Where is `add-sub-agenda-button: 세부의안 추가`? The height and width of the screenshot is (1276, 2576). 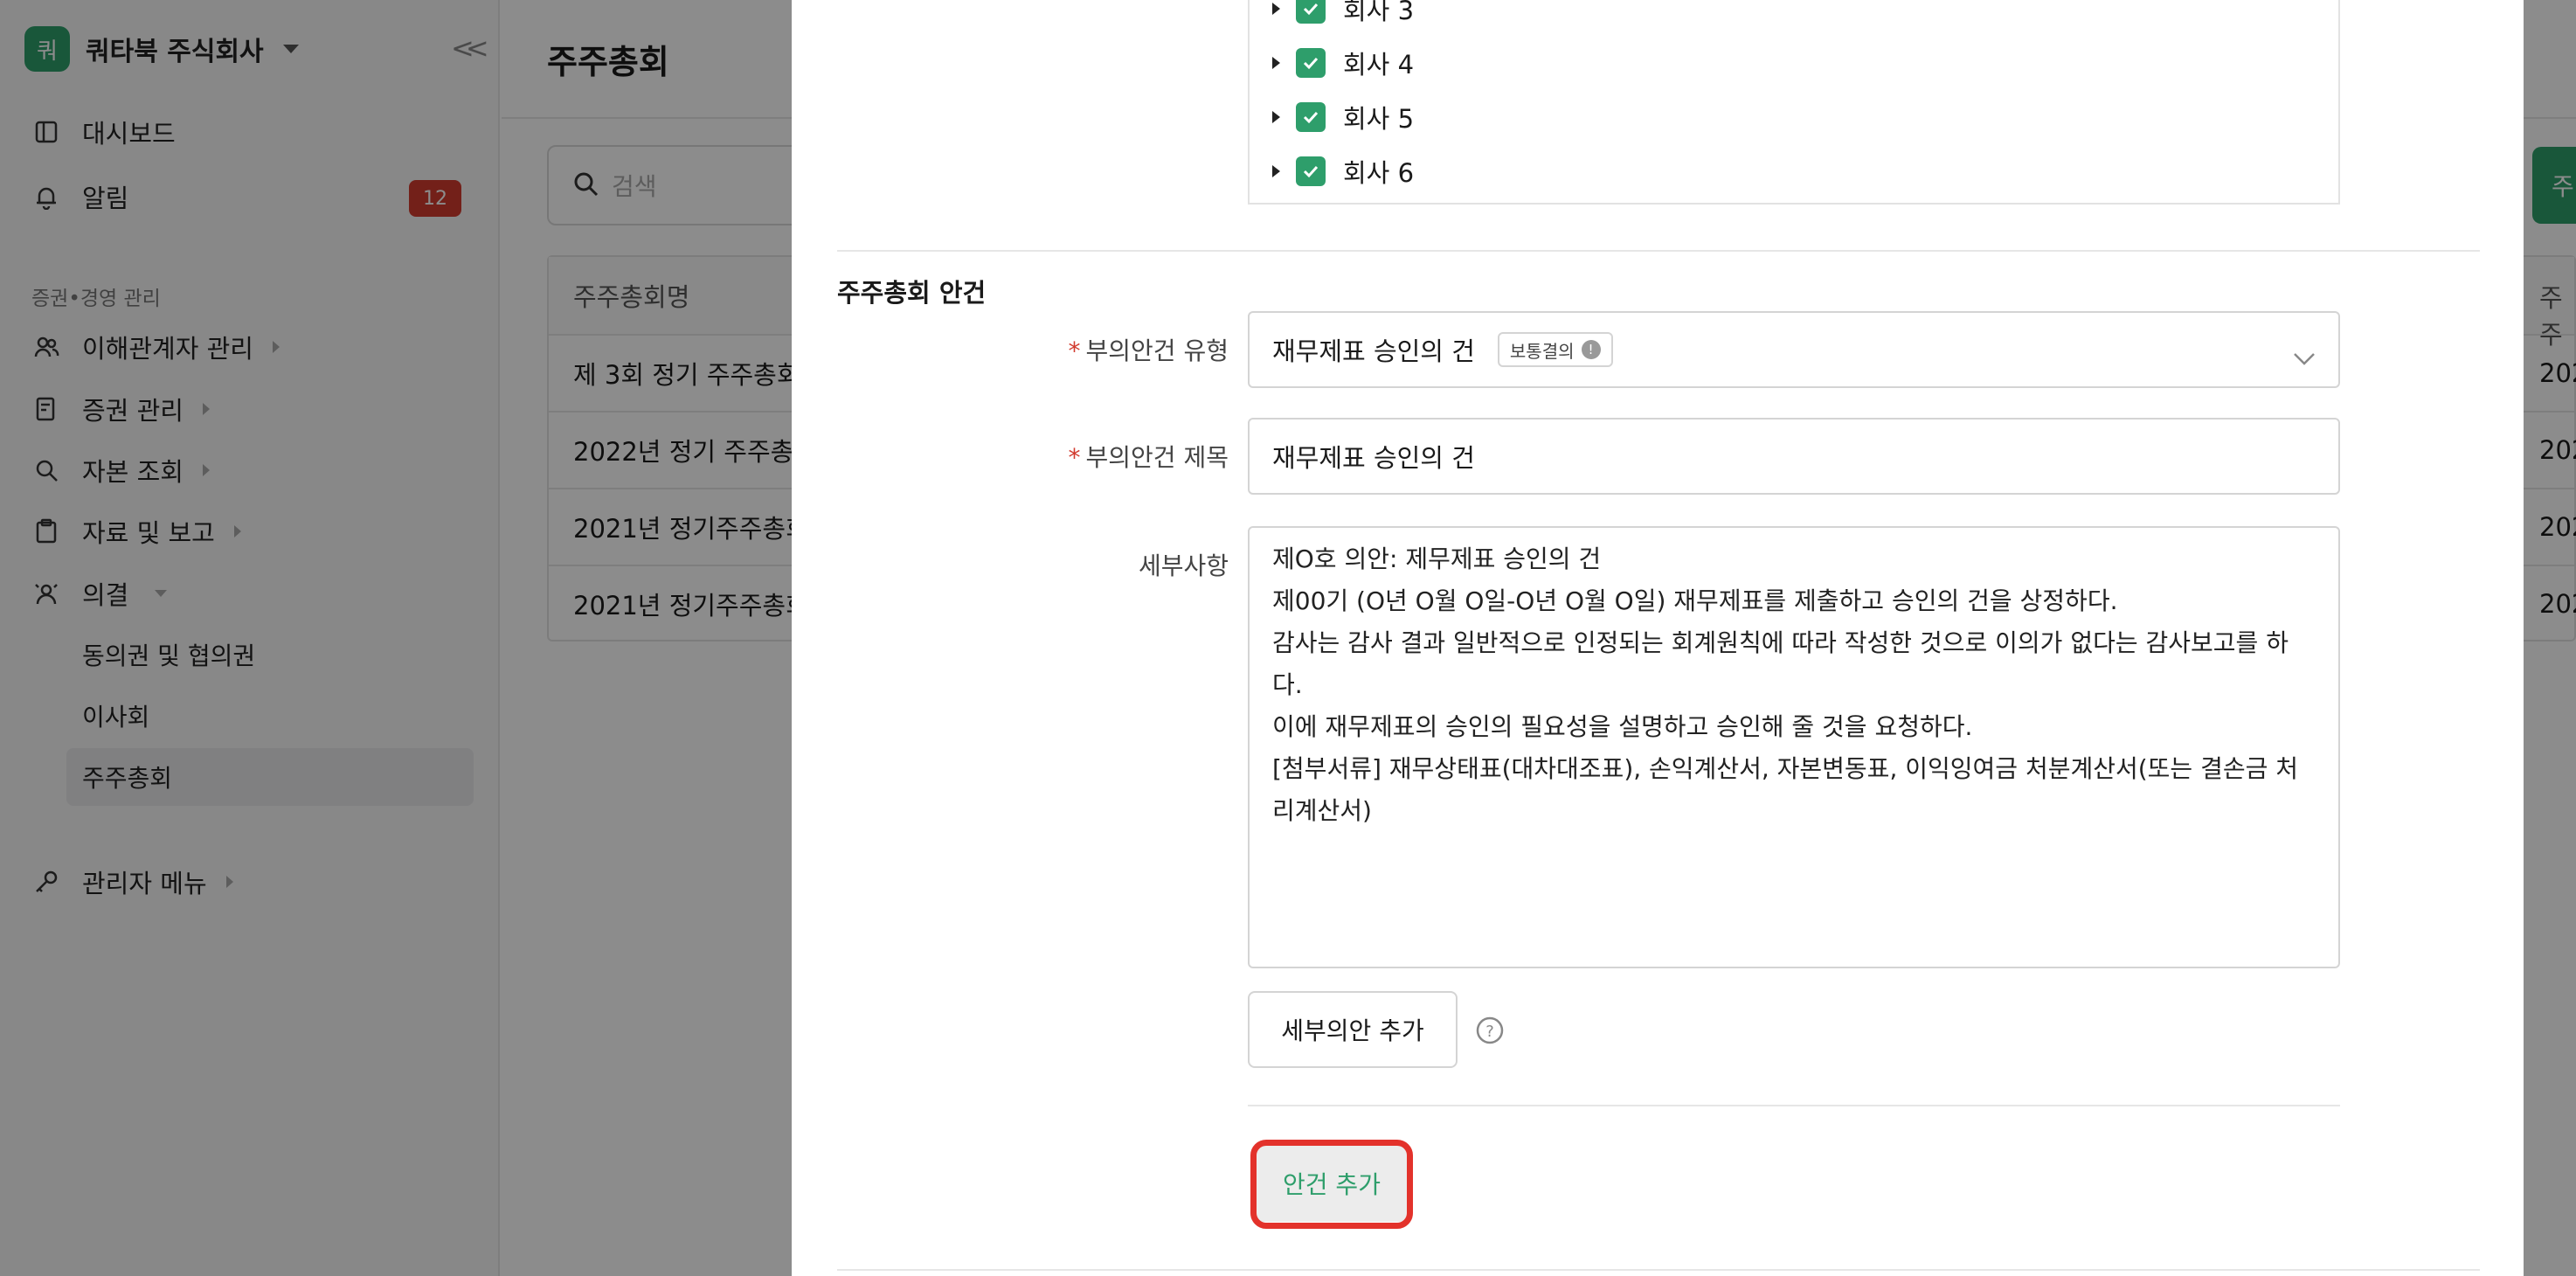 add-sub-agenda-button: 세부의안 추가 is located at coordinates (1353, 1029).